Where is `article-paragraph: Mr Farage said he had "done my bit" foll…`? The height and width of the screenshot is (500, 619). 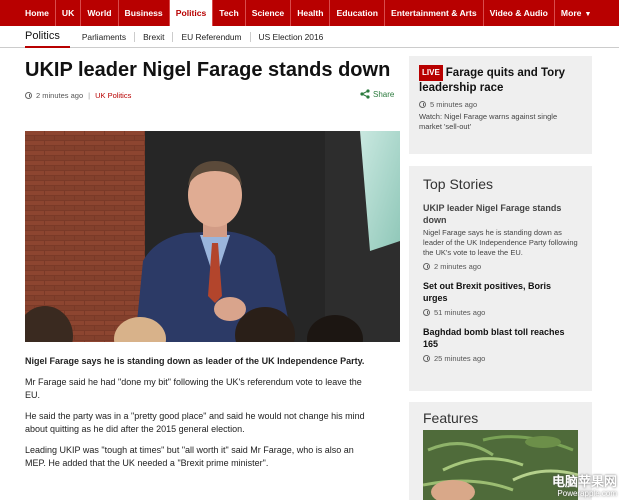
article-paragraph: Mr Farage said he had "done my bit" foll… is located at coordinates (193, 388).